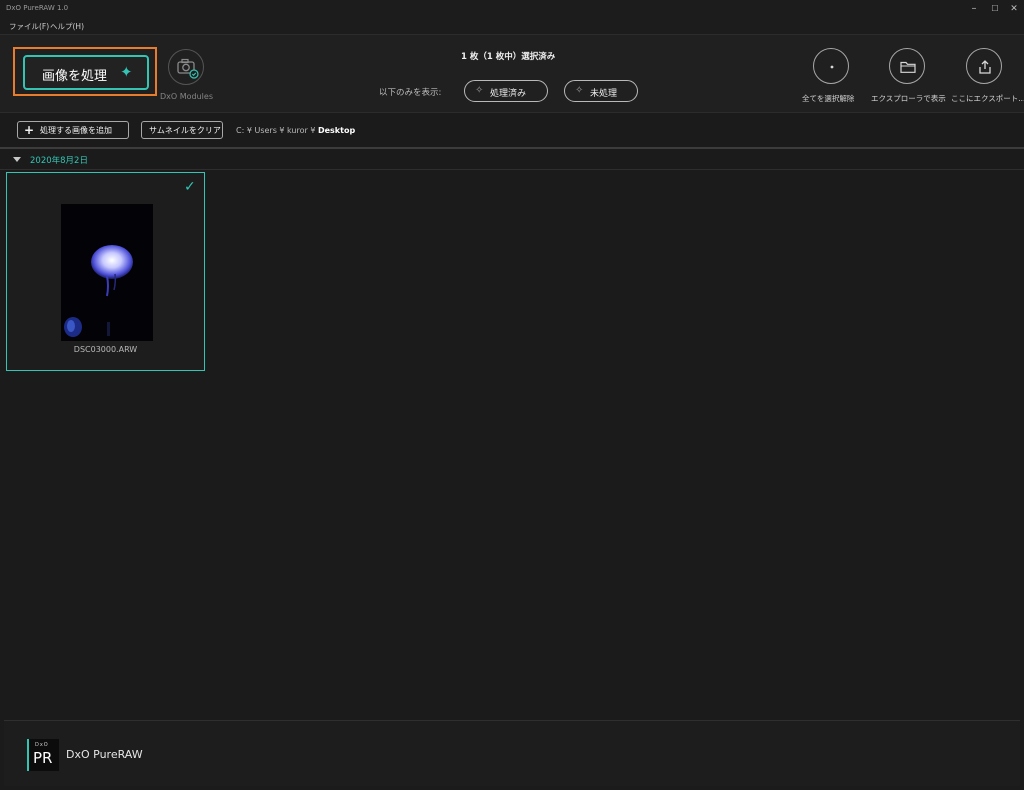 This screenshot has height=790, width=1024. I want to click on filter-processed-label: 処理済み, so click(508, 94).